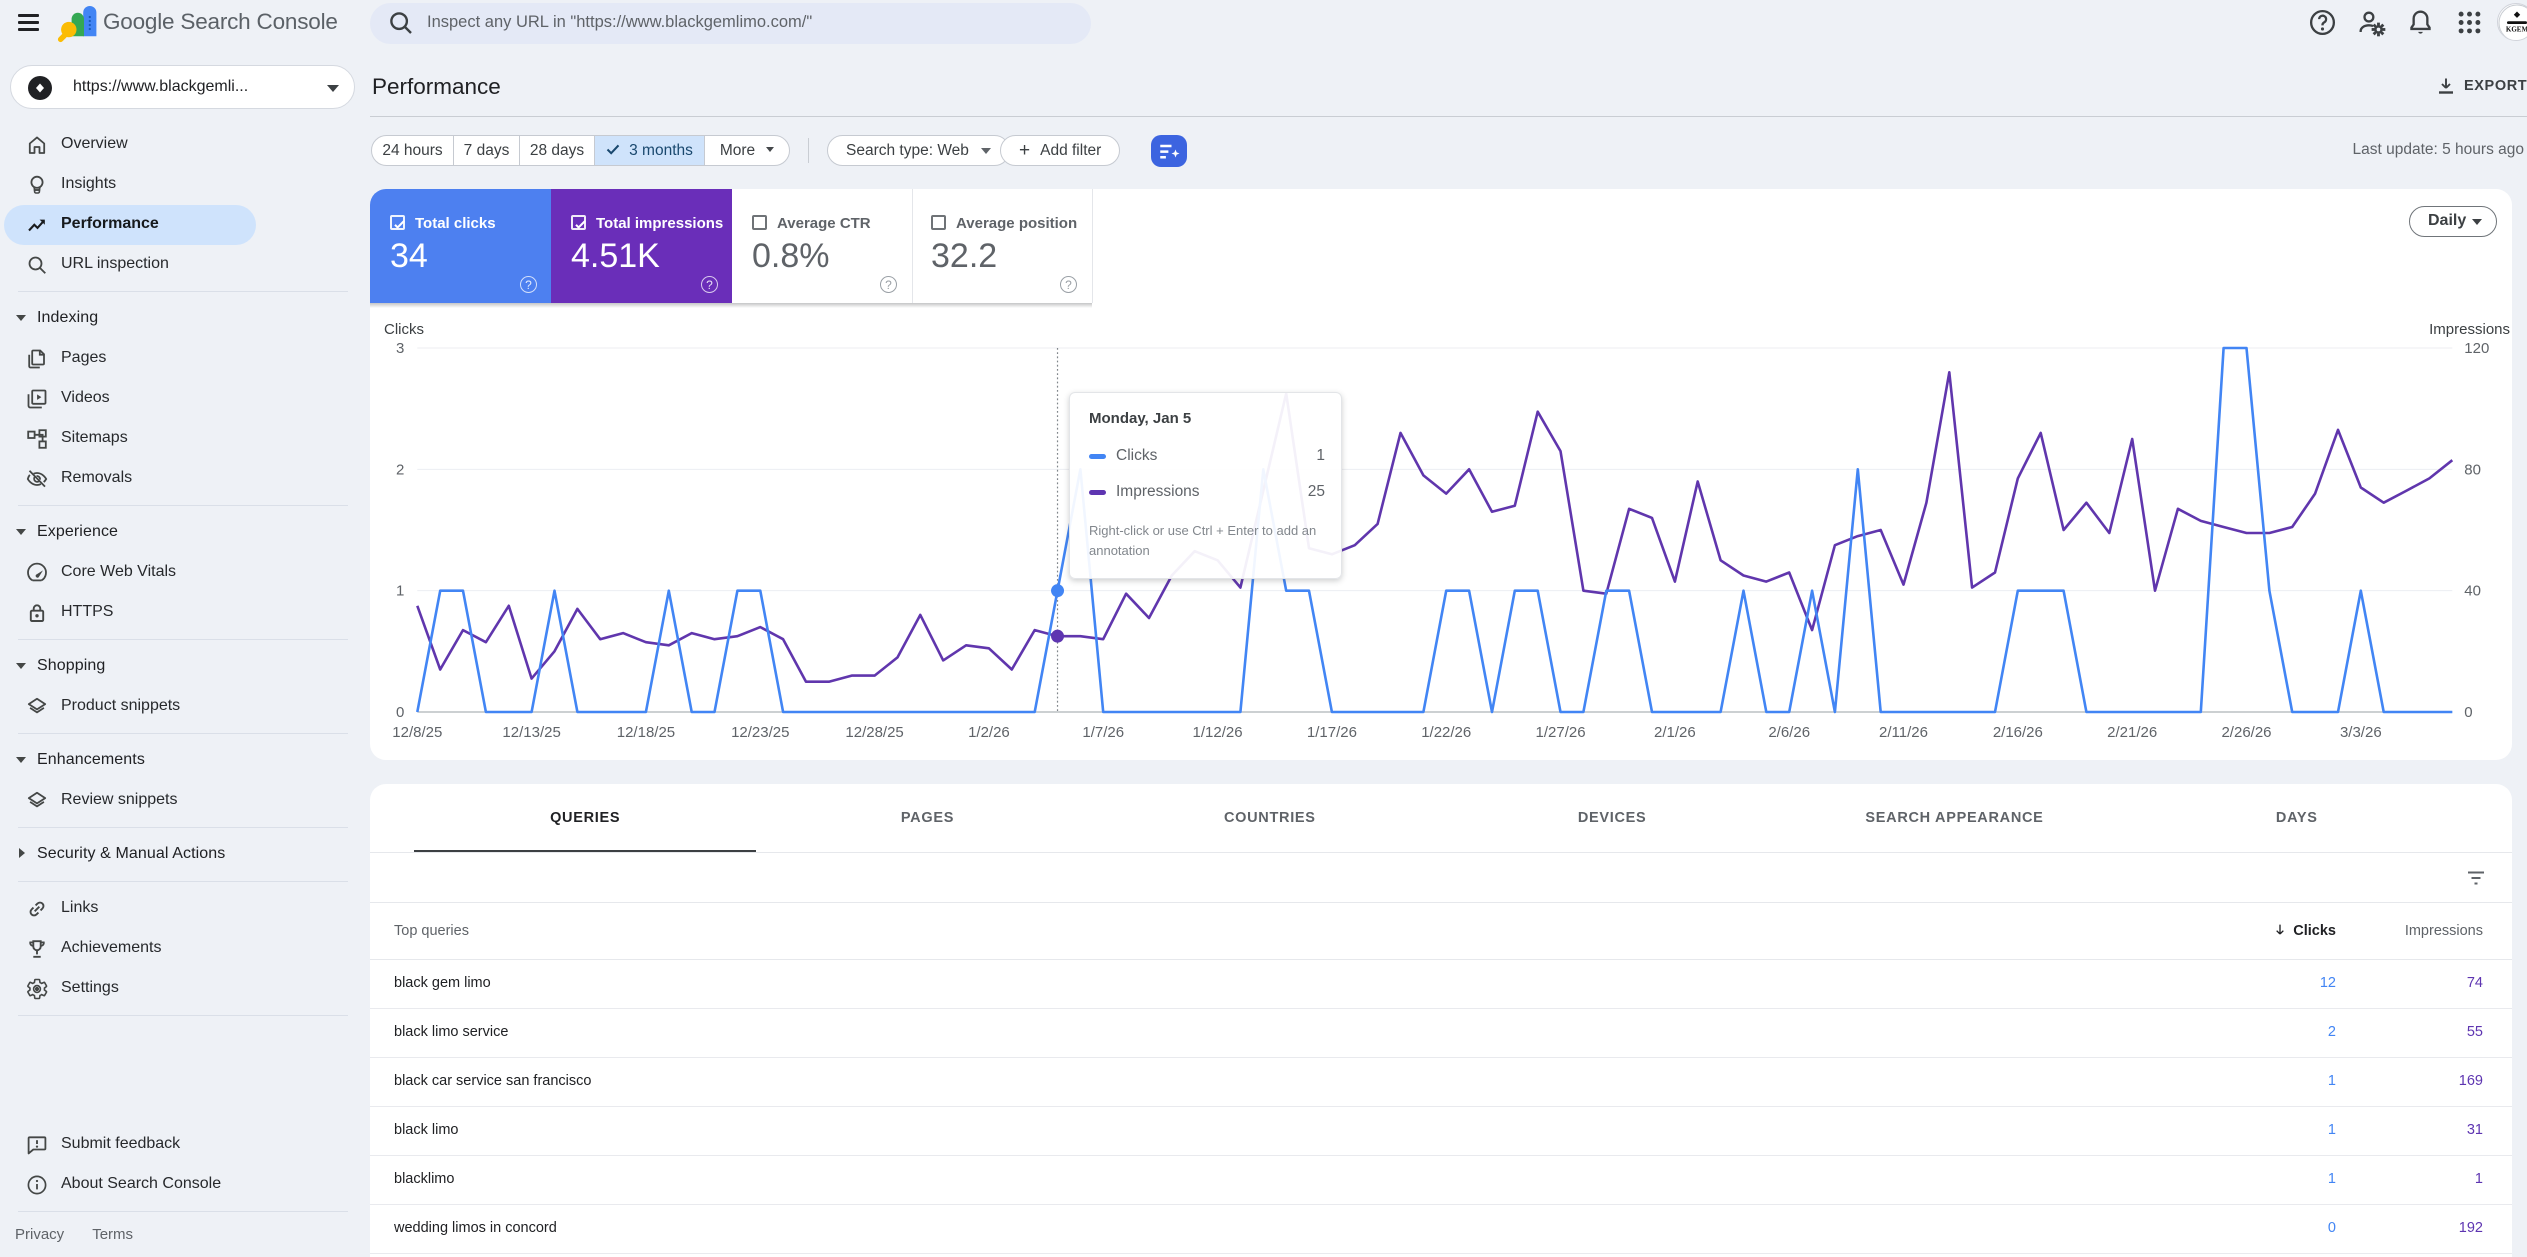 This screenshot has width=2527, height=1257. I want to click on metric-card-total-clicks: Total clicks 34?, so click(460, 246).